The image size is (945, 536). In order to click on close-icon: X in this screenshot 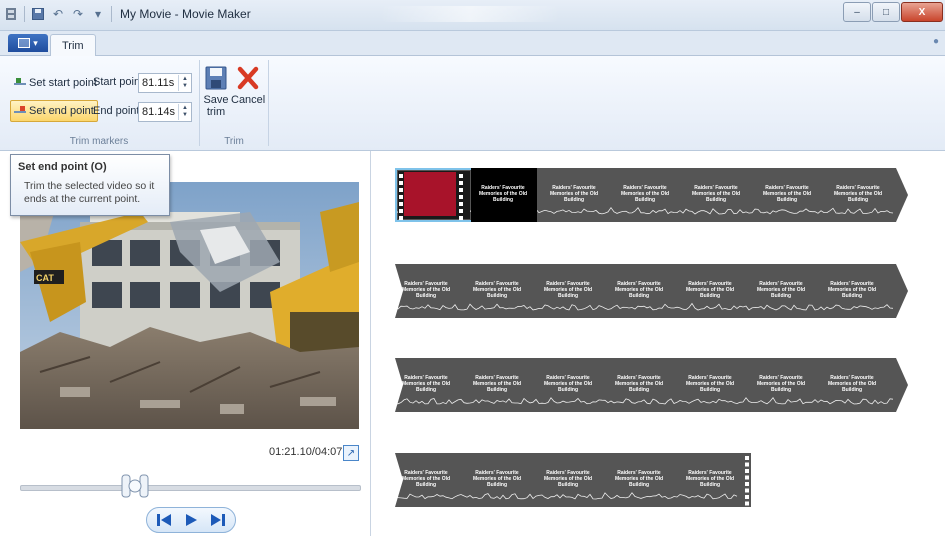, I will do `click(922, 12)`.